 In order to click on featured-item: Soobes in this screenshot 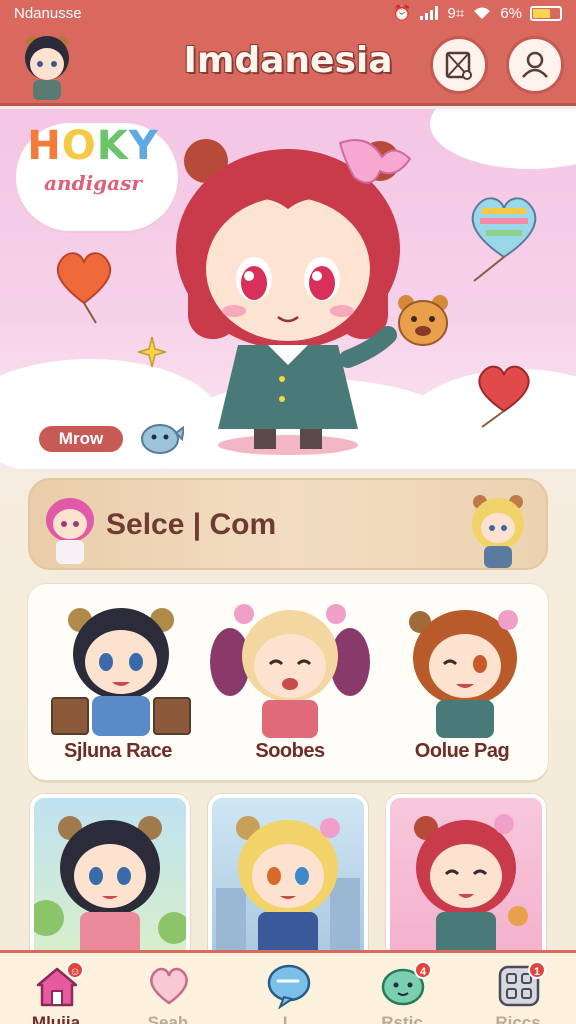, I will do `click(290, 682)`.